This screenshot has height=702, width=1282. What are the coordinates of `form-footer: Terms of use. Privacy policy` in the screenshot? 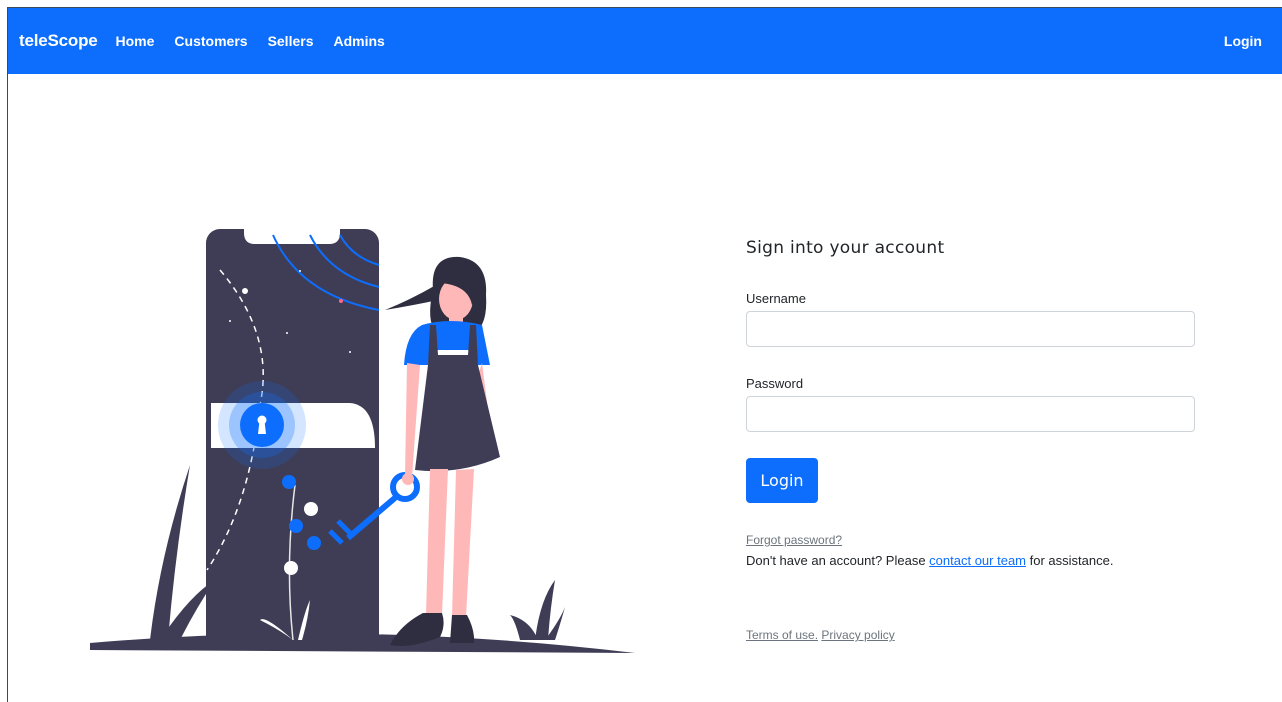 It's located at (970, 635).